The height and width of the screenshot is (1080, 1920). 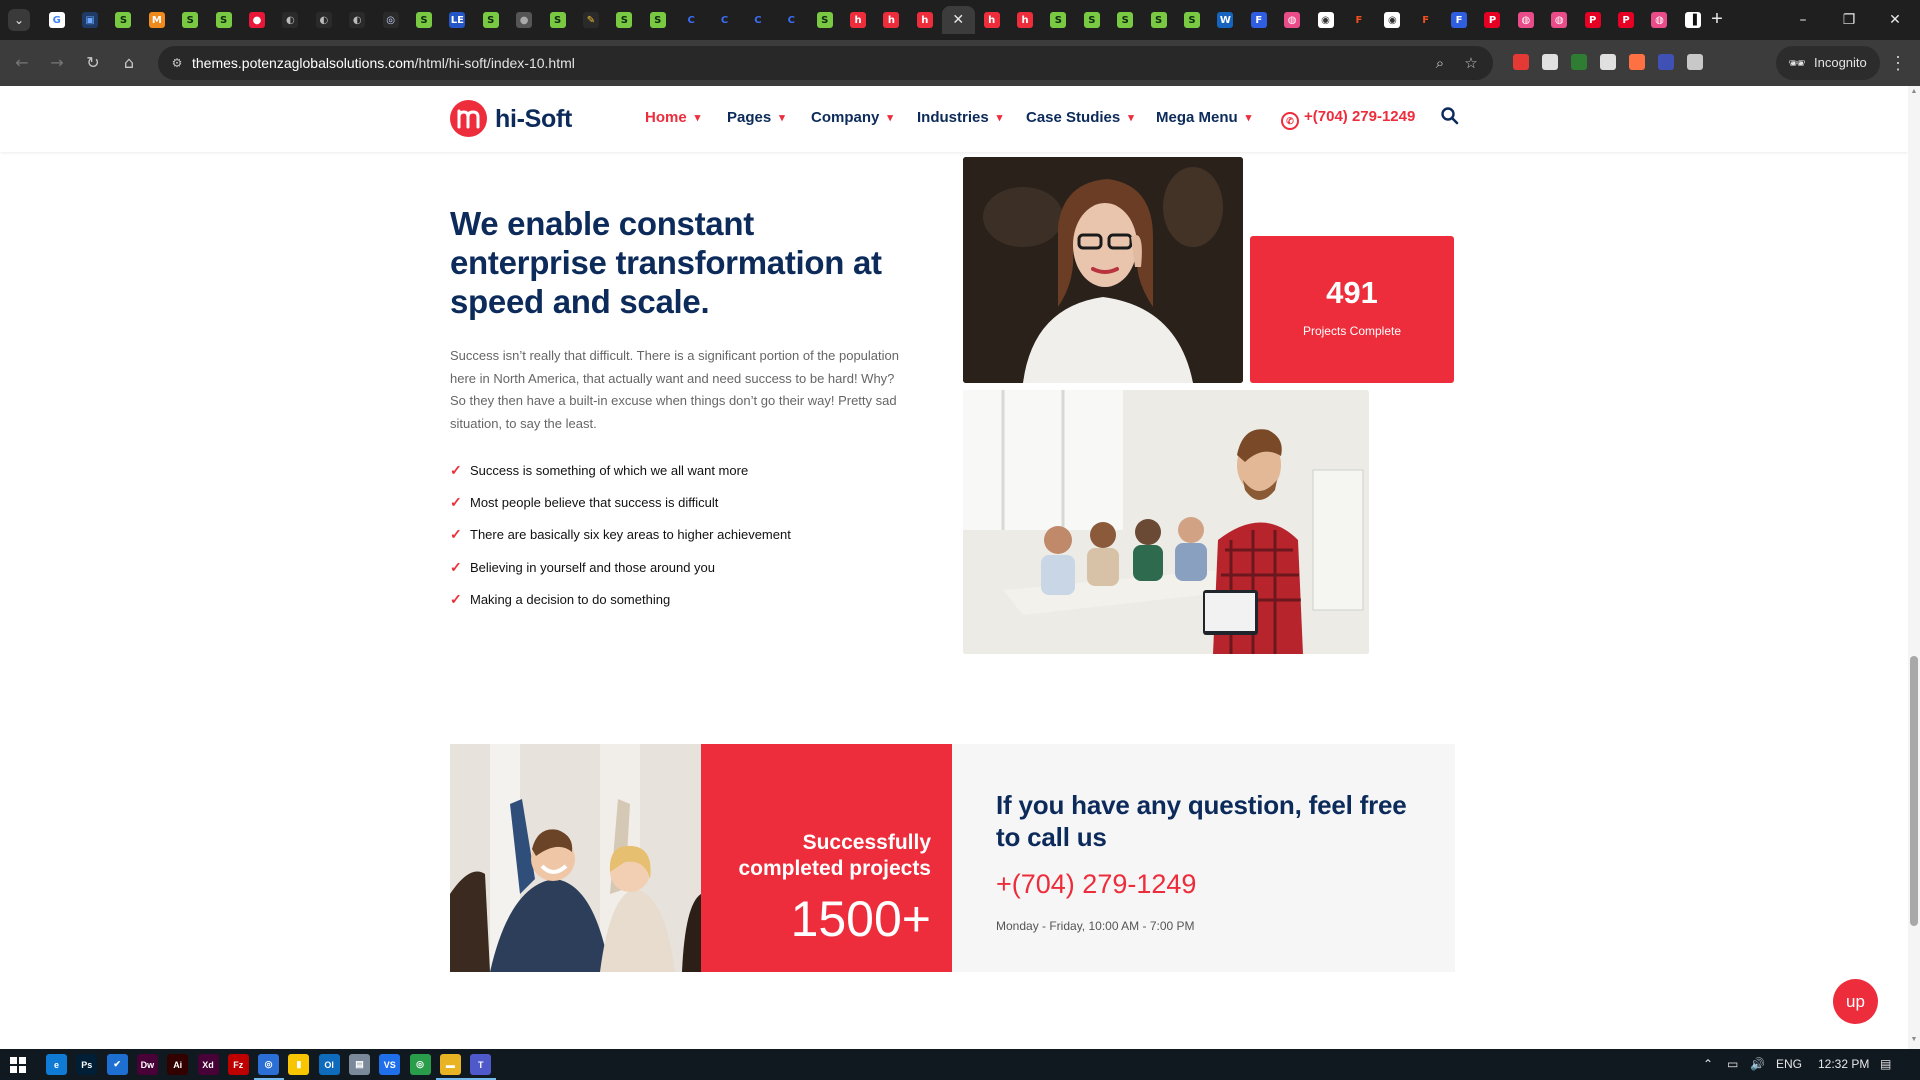 I want to click on contact-phone-link: +(704) 279-1249, so click(x=1096, y=884).